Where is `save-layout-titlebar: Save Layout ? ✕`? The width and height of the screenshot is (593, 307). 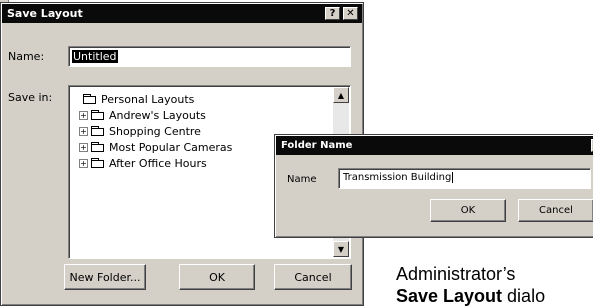
save-layout-titlebar: Save Layout ? ✕ is located at coordinates (182, 13).